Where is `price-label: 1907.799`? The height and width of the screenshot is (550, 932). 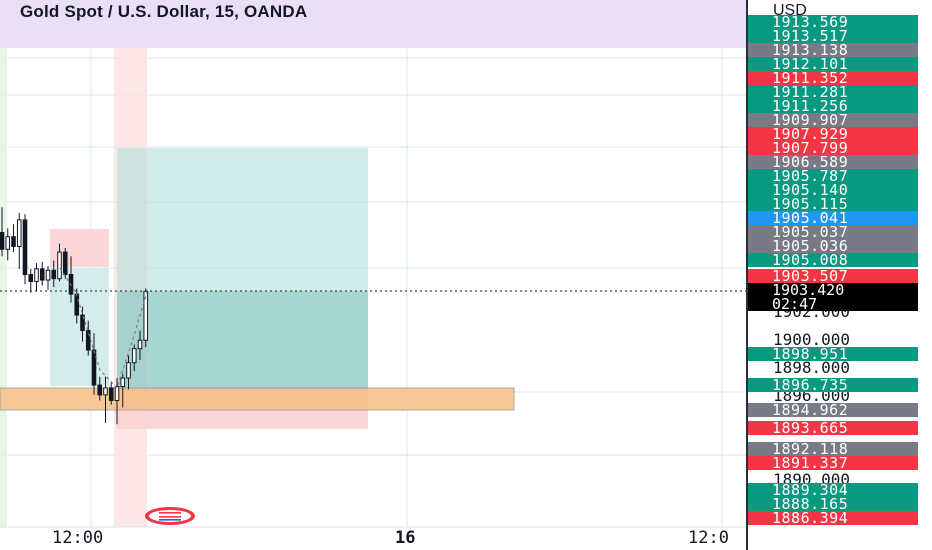
price-label: 1907.799 is located at coordinates (833, 148).